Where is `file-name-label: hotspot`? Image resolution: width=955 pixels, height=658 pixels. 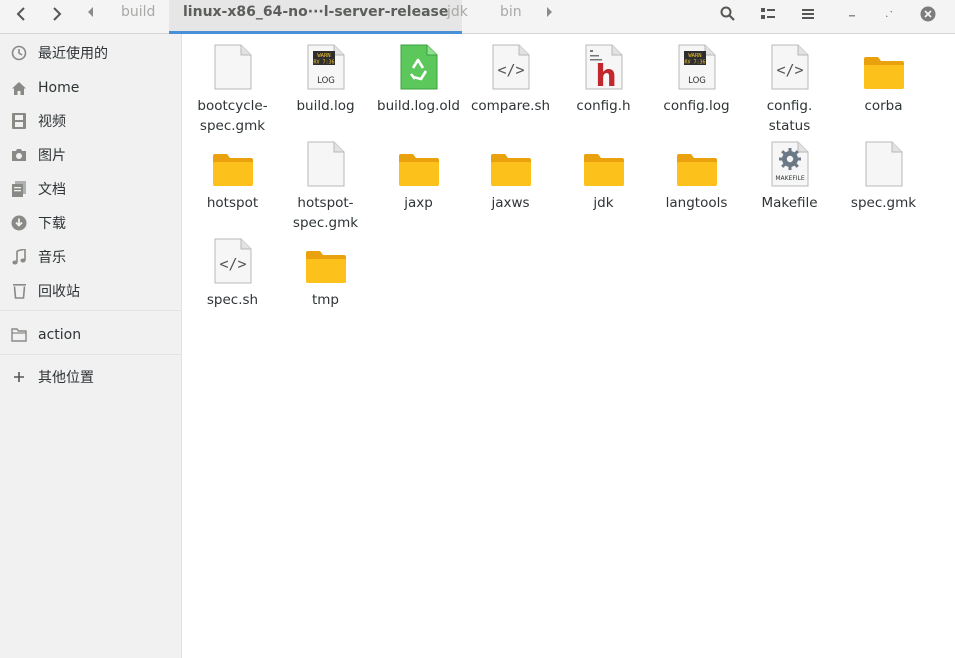 file-name-label: hotspot is located at coordinates (232, 203).